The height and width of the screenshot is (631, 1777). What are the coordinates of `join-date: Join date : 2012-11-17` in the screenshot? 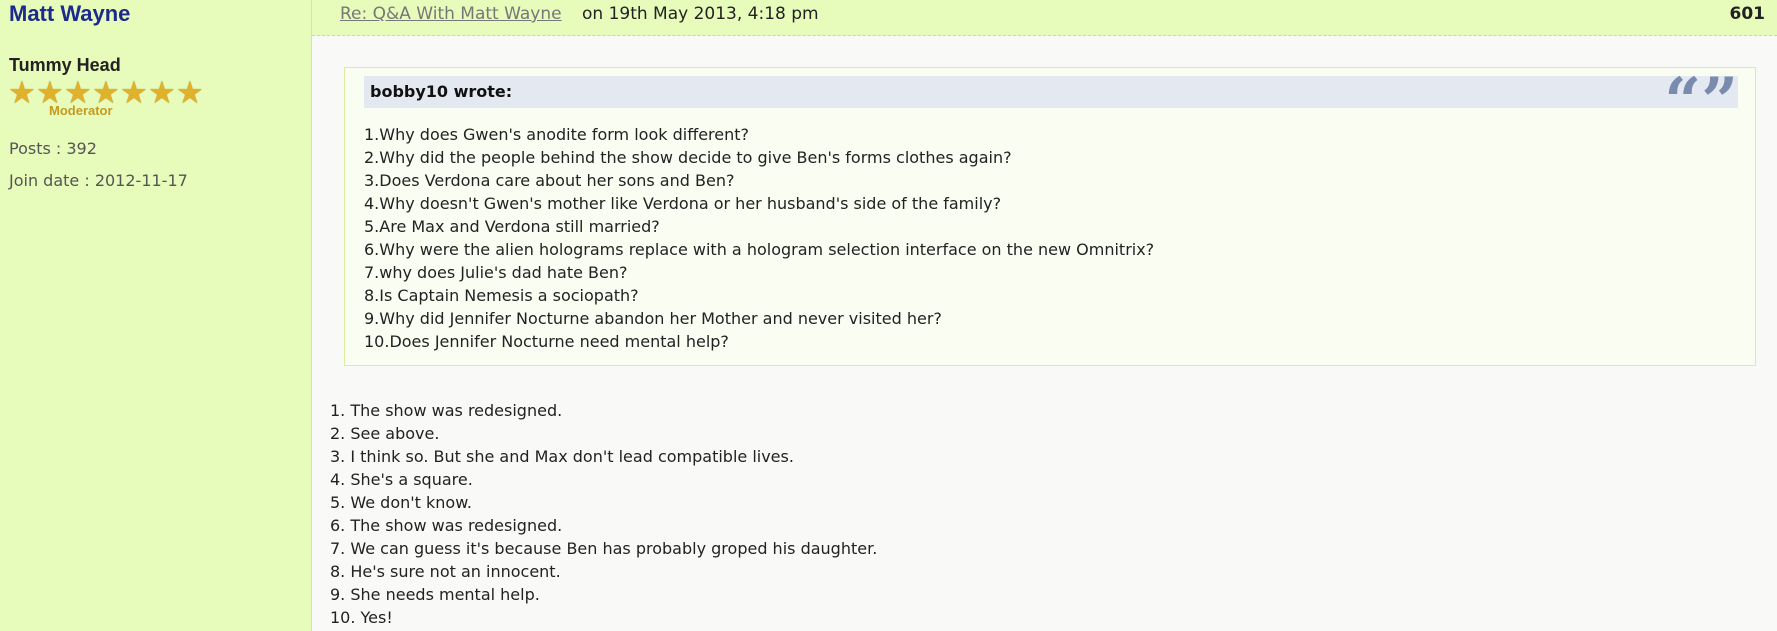 It's located at (98, 180).